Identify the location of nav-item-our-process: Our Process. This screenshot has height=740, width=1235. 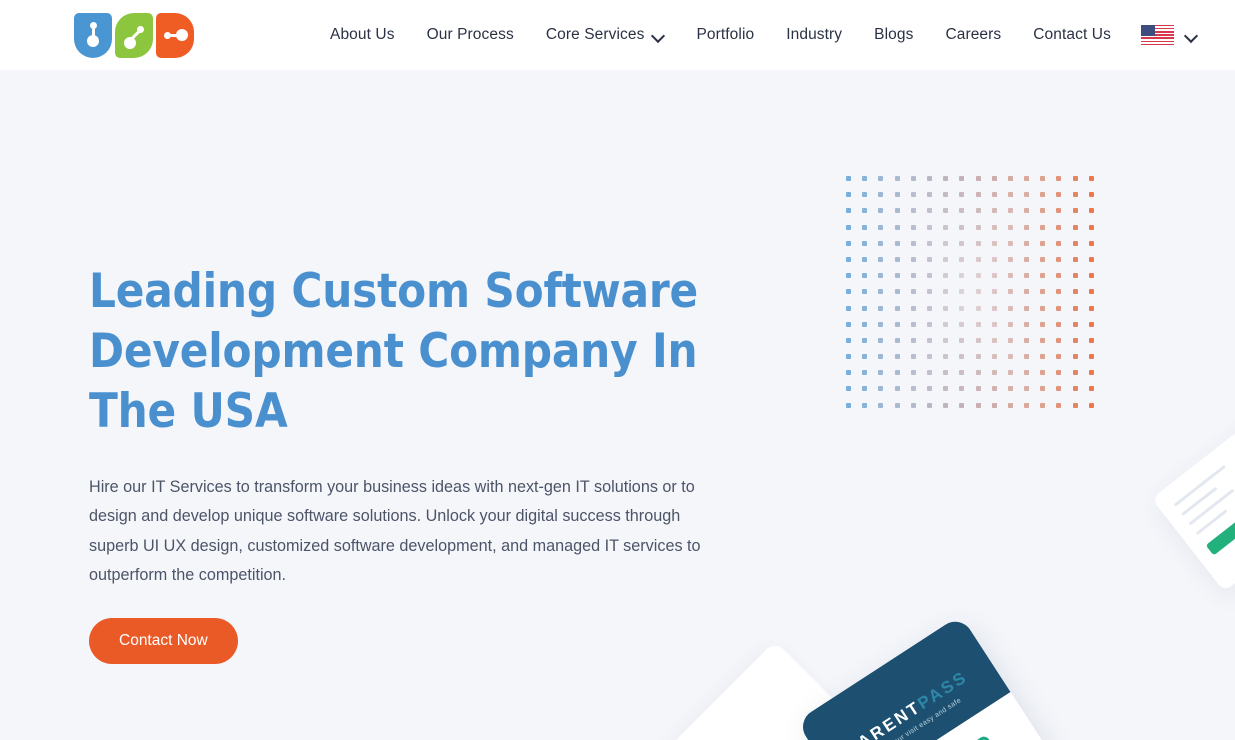
(470, 35).